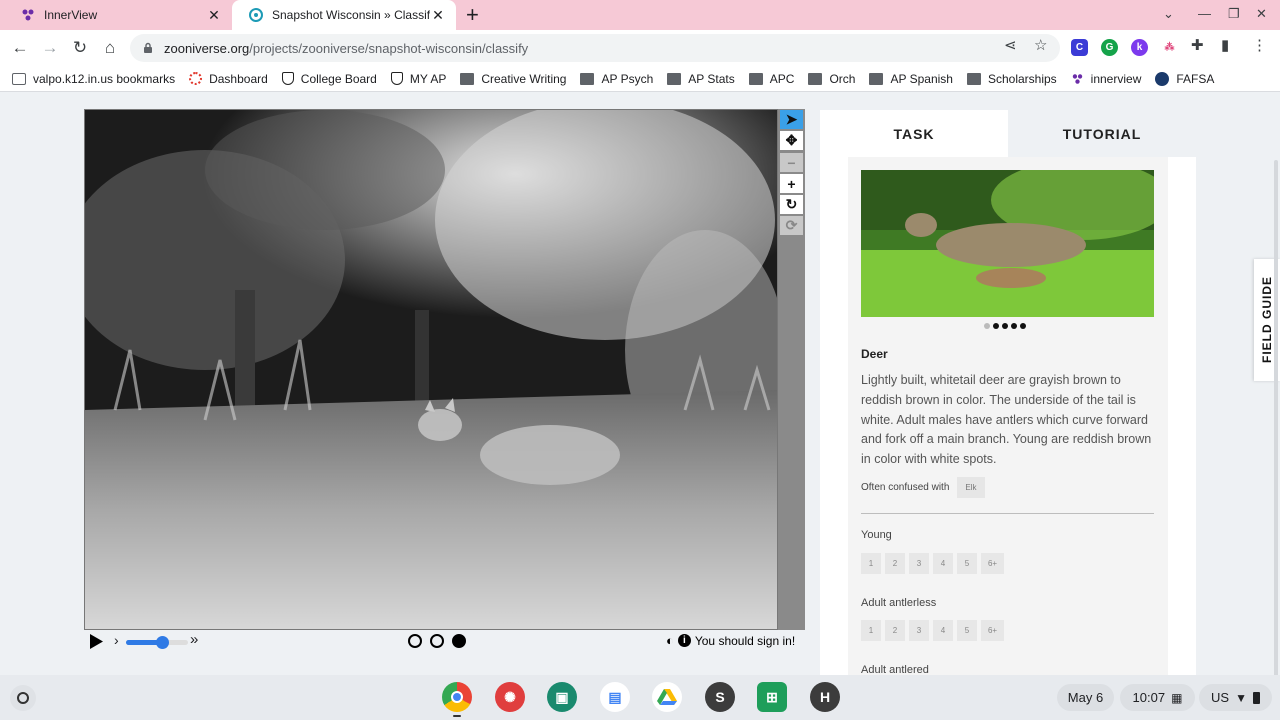  I want to click on date-pill: May 6, so click(1085, 697).